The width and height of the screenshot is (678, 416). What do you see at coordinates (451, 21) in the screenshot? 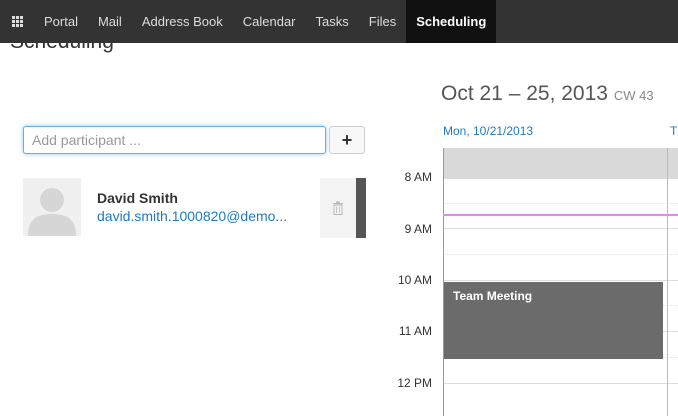
I see `nav-scheduling: Scheduling` at bounding box center [451, 21].